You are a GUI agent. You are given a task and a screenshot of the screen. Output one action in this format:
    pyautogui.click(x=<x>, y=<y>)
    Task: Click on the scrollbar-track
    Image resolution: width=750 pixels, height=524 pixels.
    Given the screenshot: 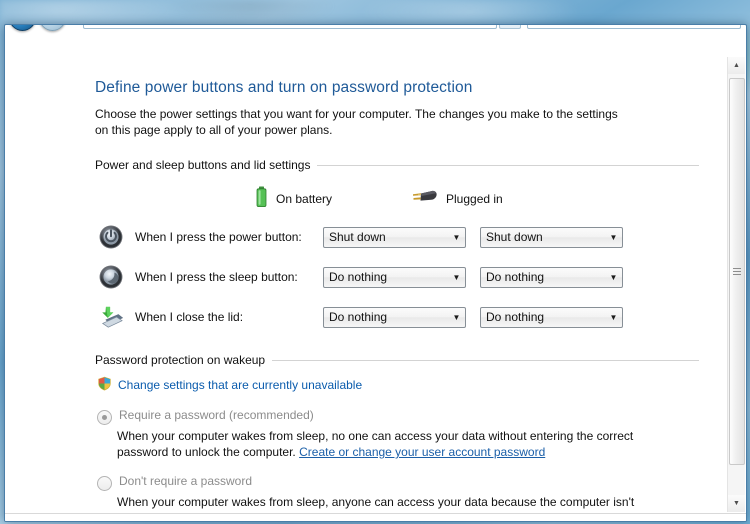 What is the action you would take?
    pyautogui.click(x=736, y=284)
    